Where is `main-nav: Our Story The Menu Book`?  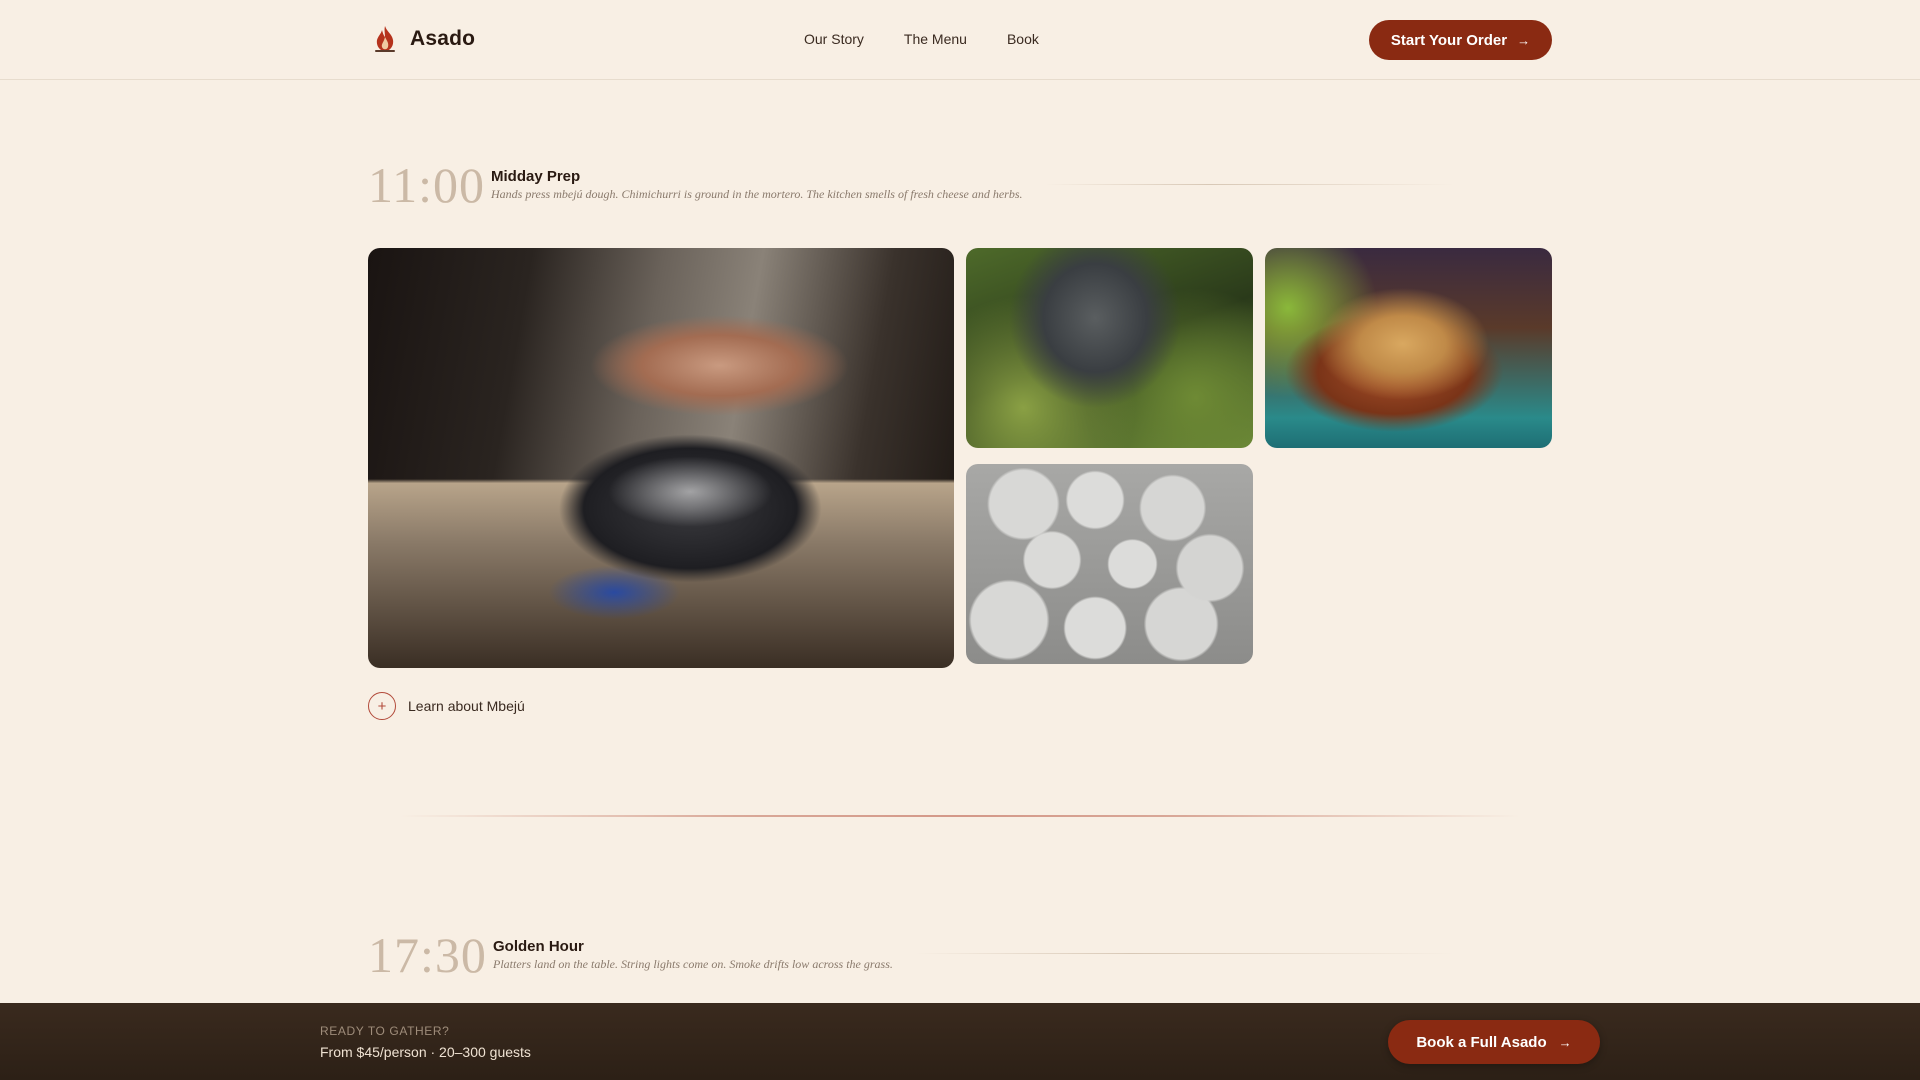 main-nav: Our Story The Menu Book is located at coordinates (921, 39).